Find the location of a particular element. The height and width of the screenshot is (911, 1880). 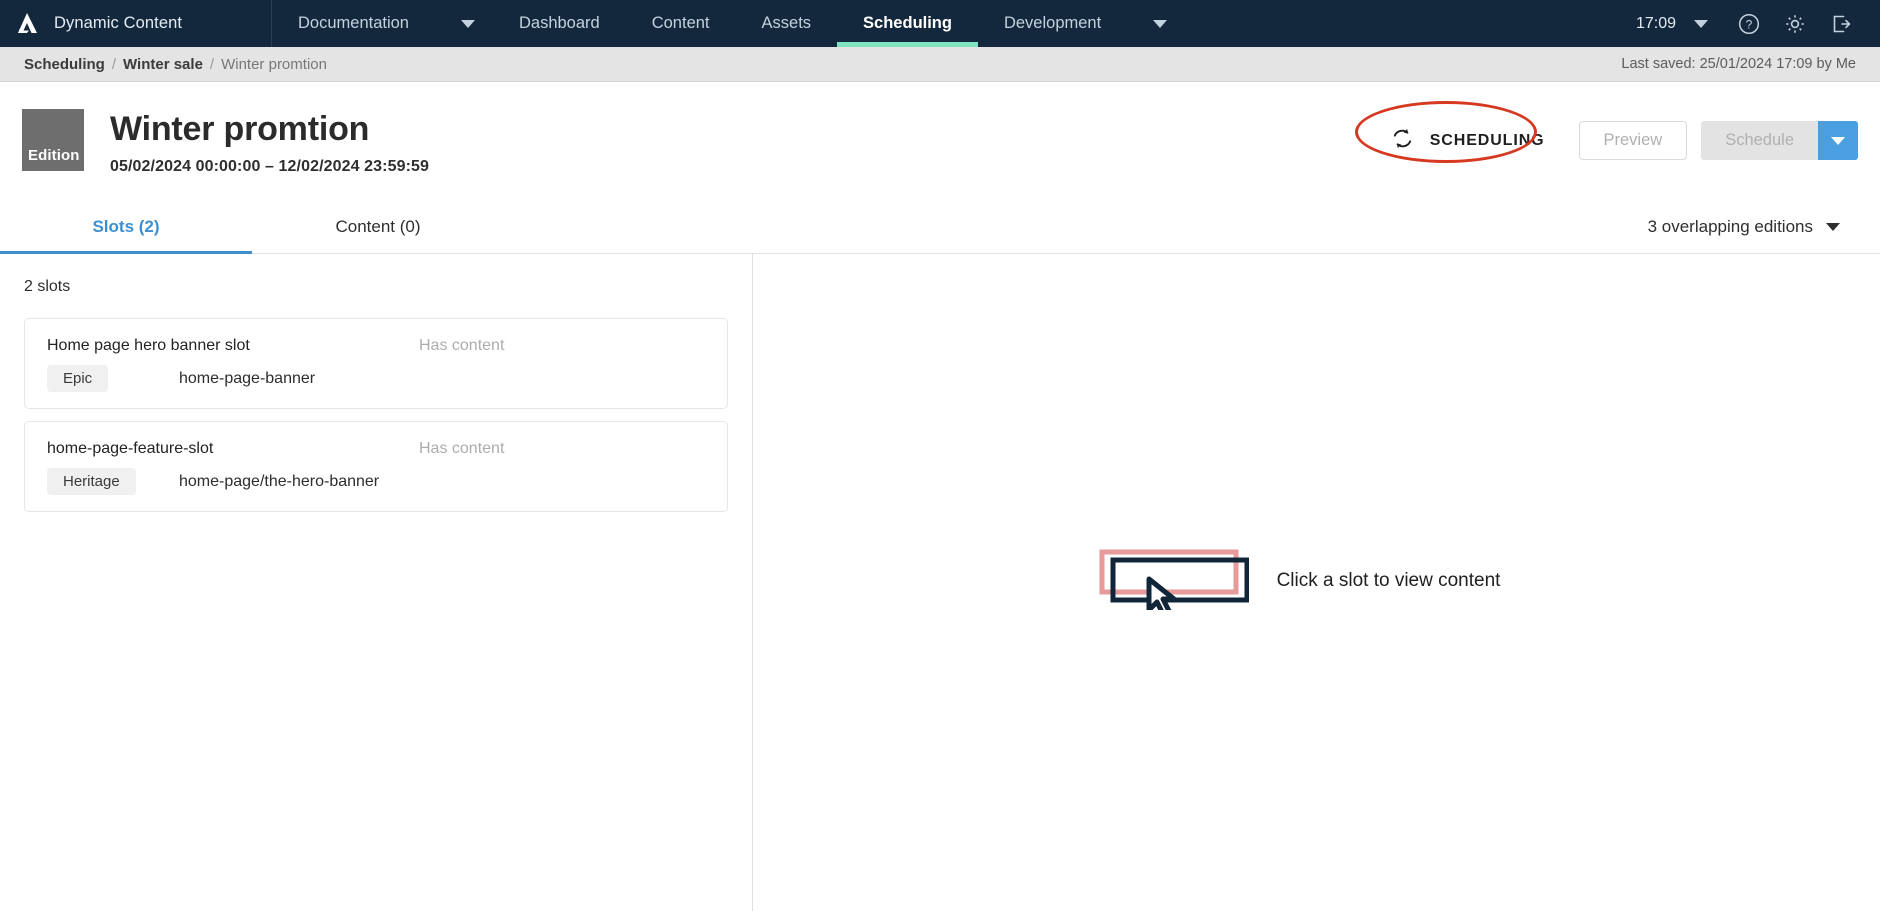

empty-state-text: Click a slot to view content is located at coordinates (1388, 580).